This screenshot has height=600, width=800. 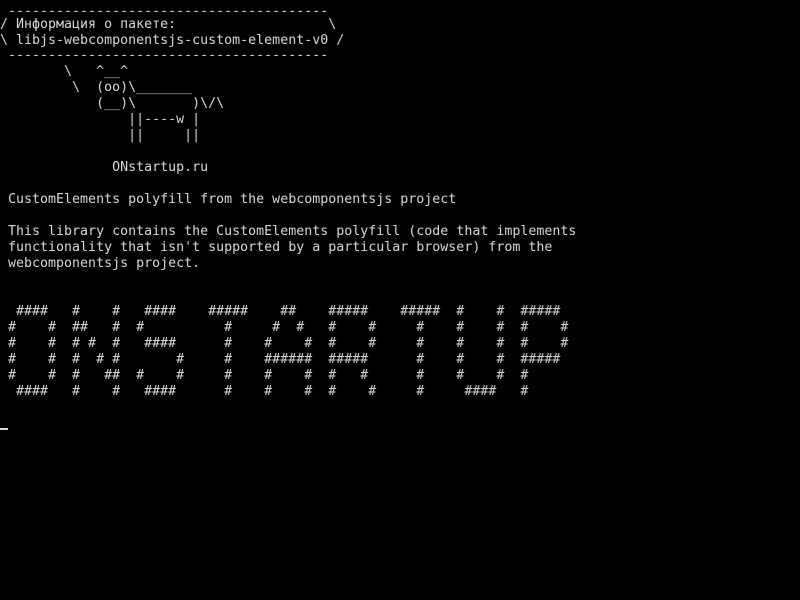 What do you see at coordinates (112, 103) in the screenshot?
I see `cow-art-line-3: (__)\ )\/\` at bounding box center [112, 103].